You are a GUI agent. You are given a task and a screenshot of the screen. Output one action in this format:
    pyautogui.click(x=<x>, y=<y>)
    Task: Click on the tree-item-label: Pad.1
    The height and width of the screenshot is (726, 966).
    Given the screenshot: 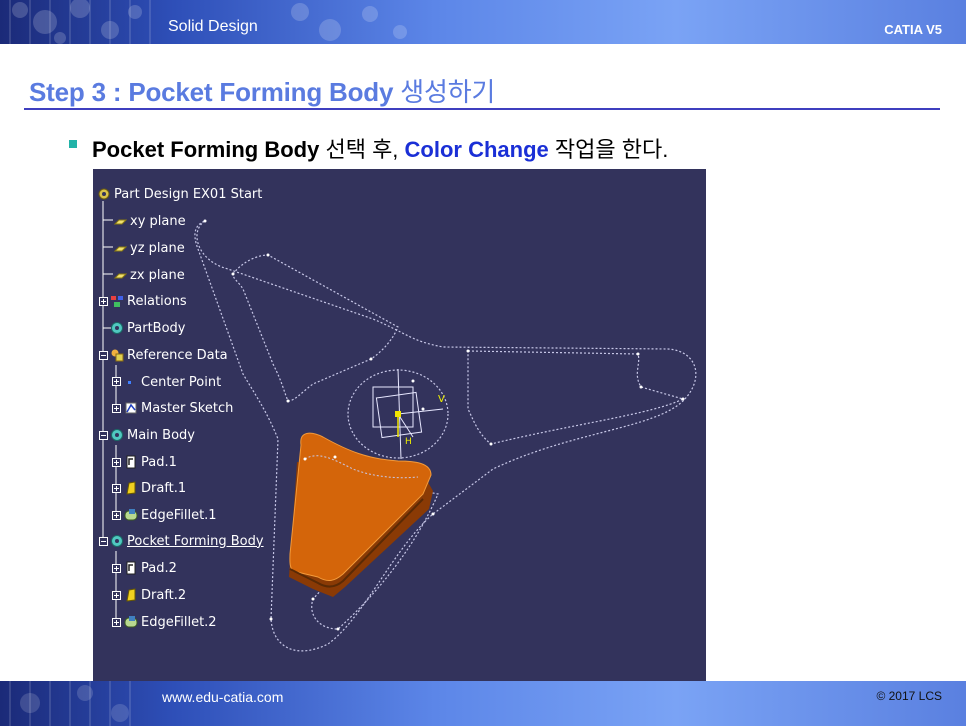 What is the action you would take?
    pyautogui.click(x=159, y=462)
    